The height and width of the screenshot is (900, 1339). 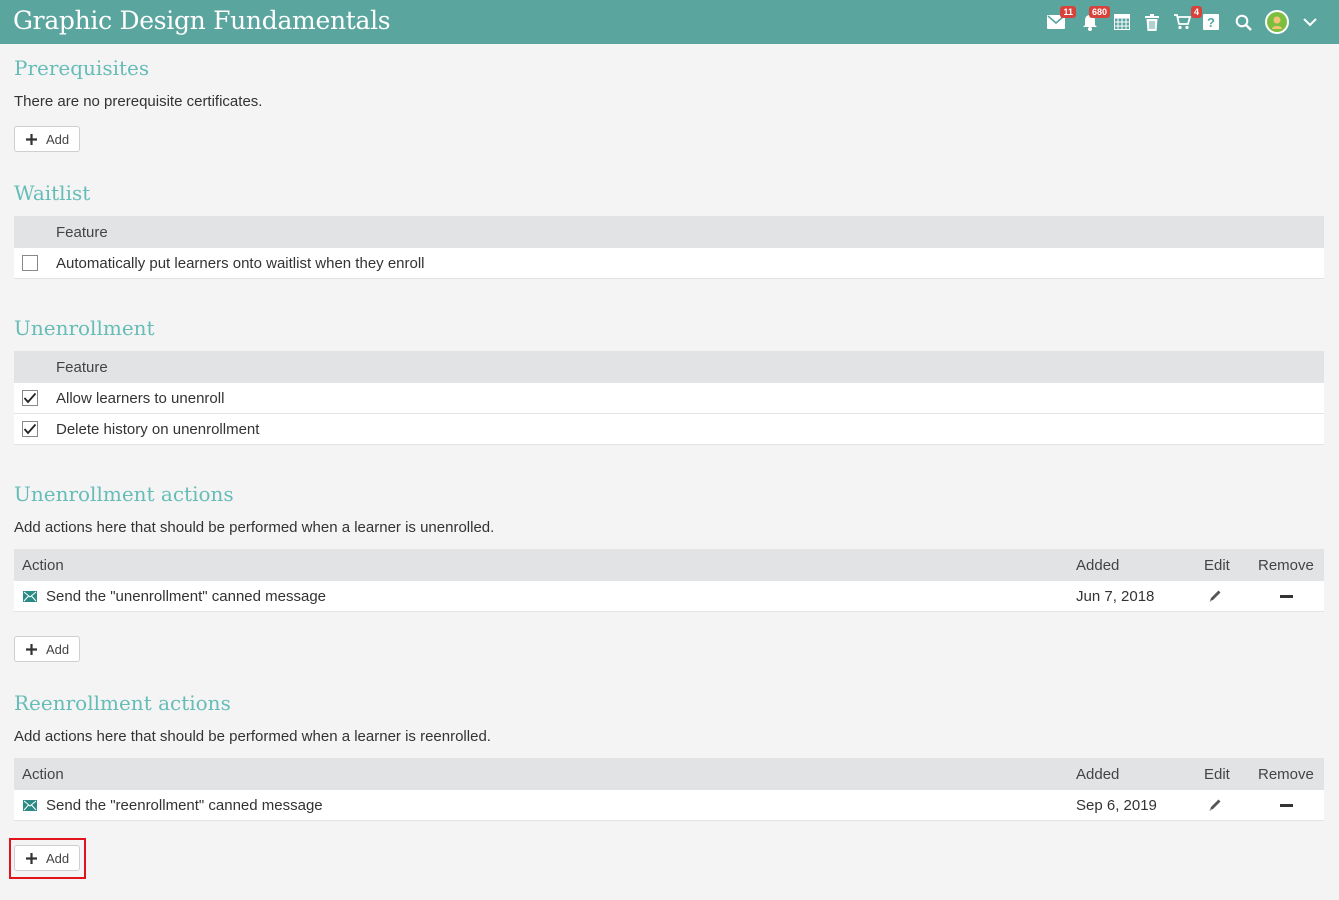 What do you see at coordinates (1099, 12) in the screenshot?
I see `notifications-badge: 680` at bounding box center [1099, 12].